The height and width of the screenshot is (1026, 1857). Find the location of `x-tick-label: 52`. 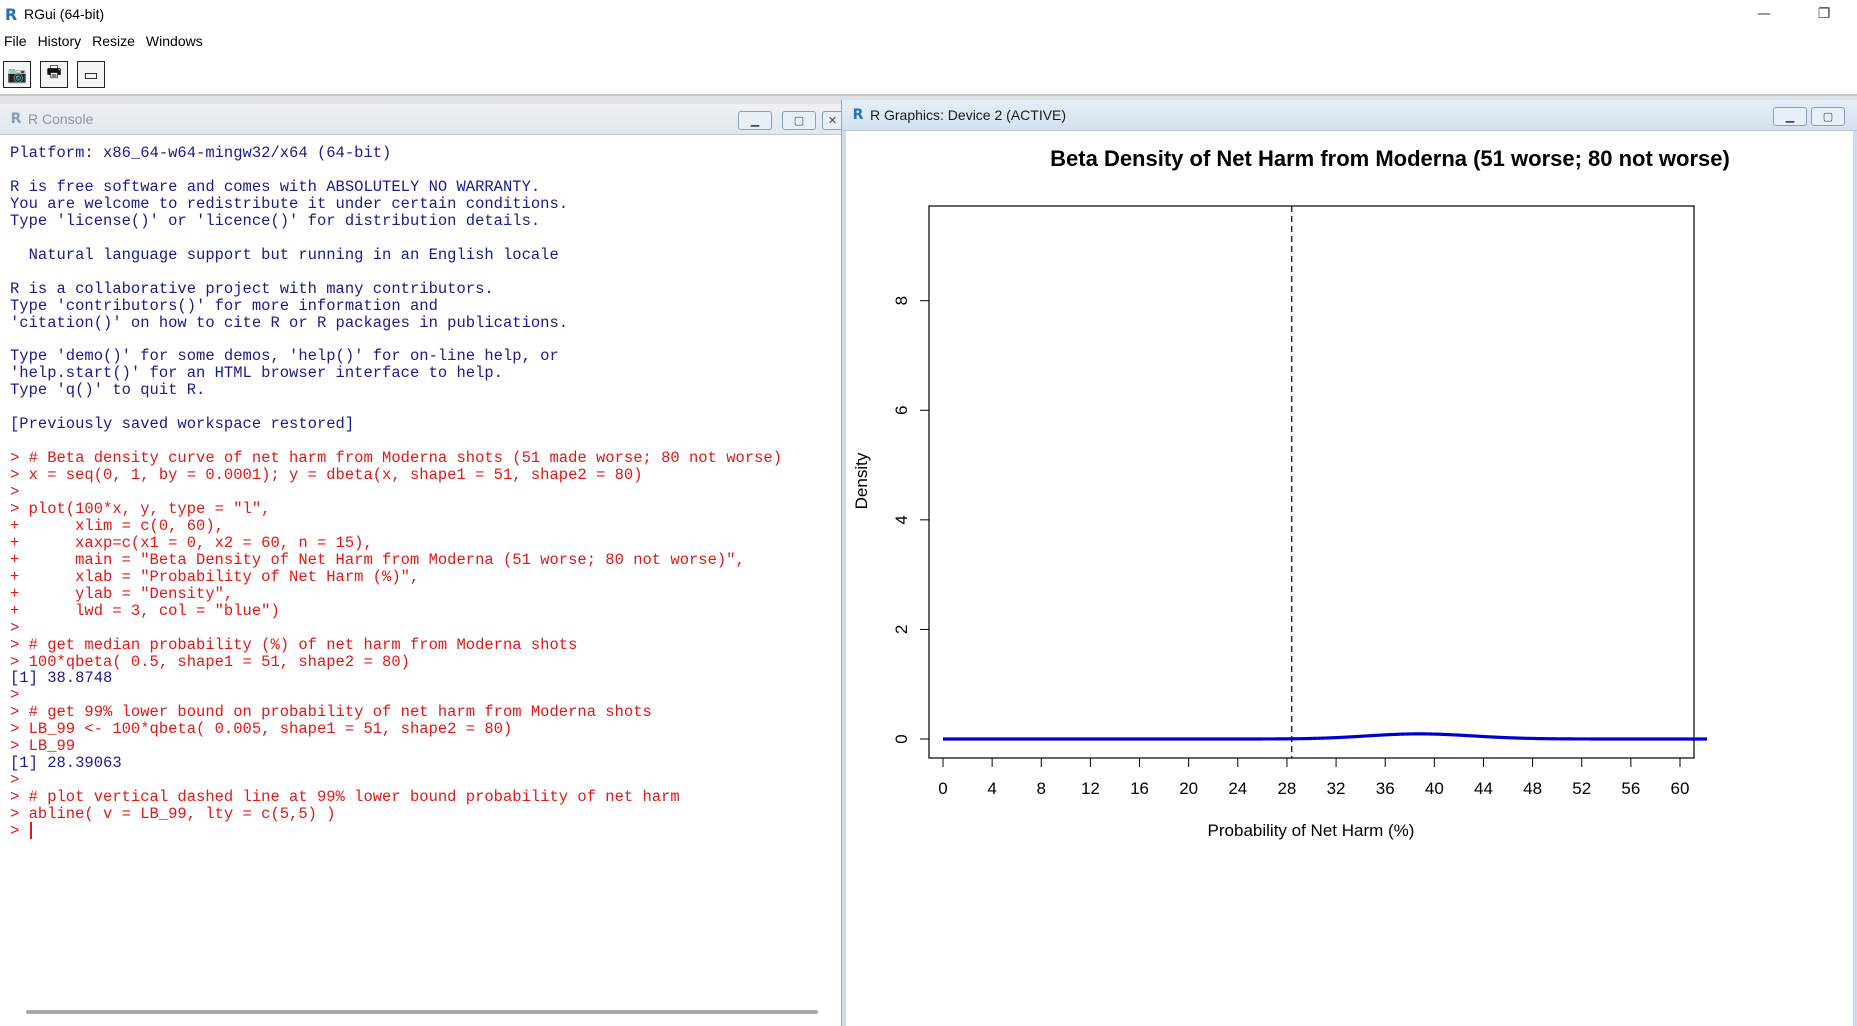

x-tick-label: 52 is located at coordinates (1581, 788).